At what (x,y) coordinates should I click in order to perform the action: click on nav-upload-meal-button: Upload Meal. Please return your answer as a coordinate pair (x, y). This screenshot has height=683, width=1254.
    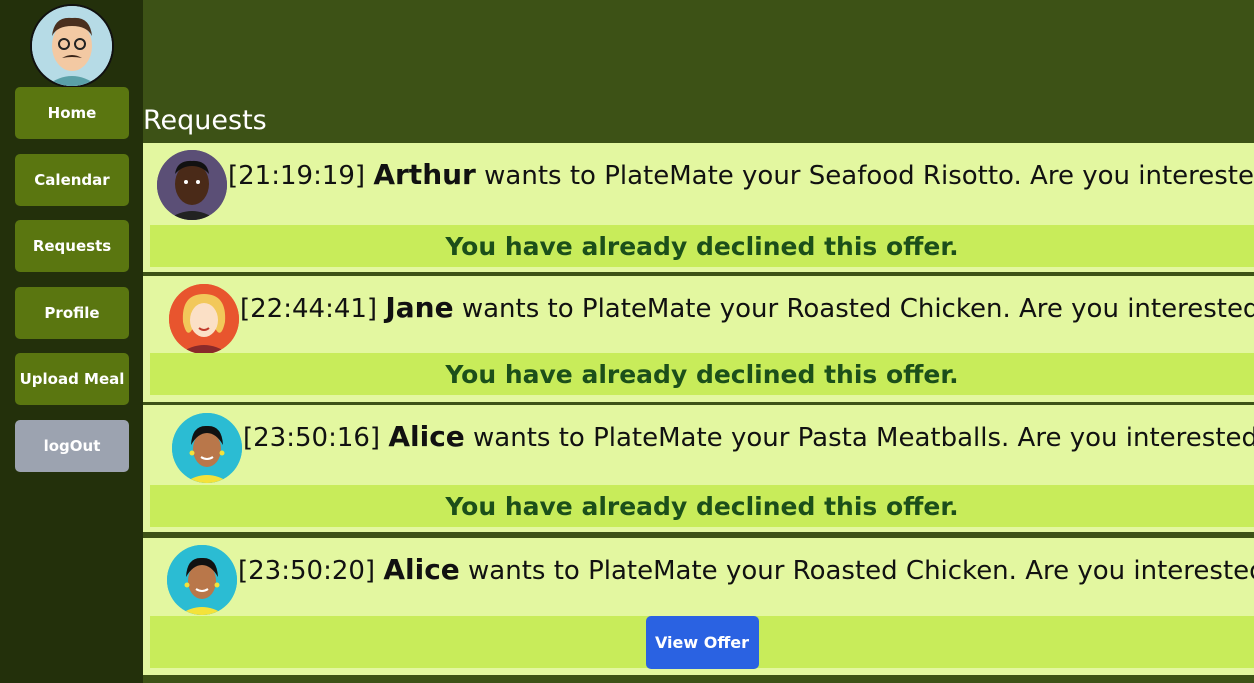
    Looking at the image, I should click on (72, 379).